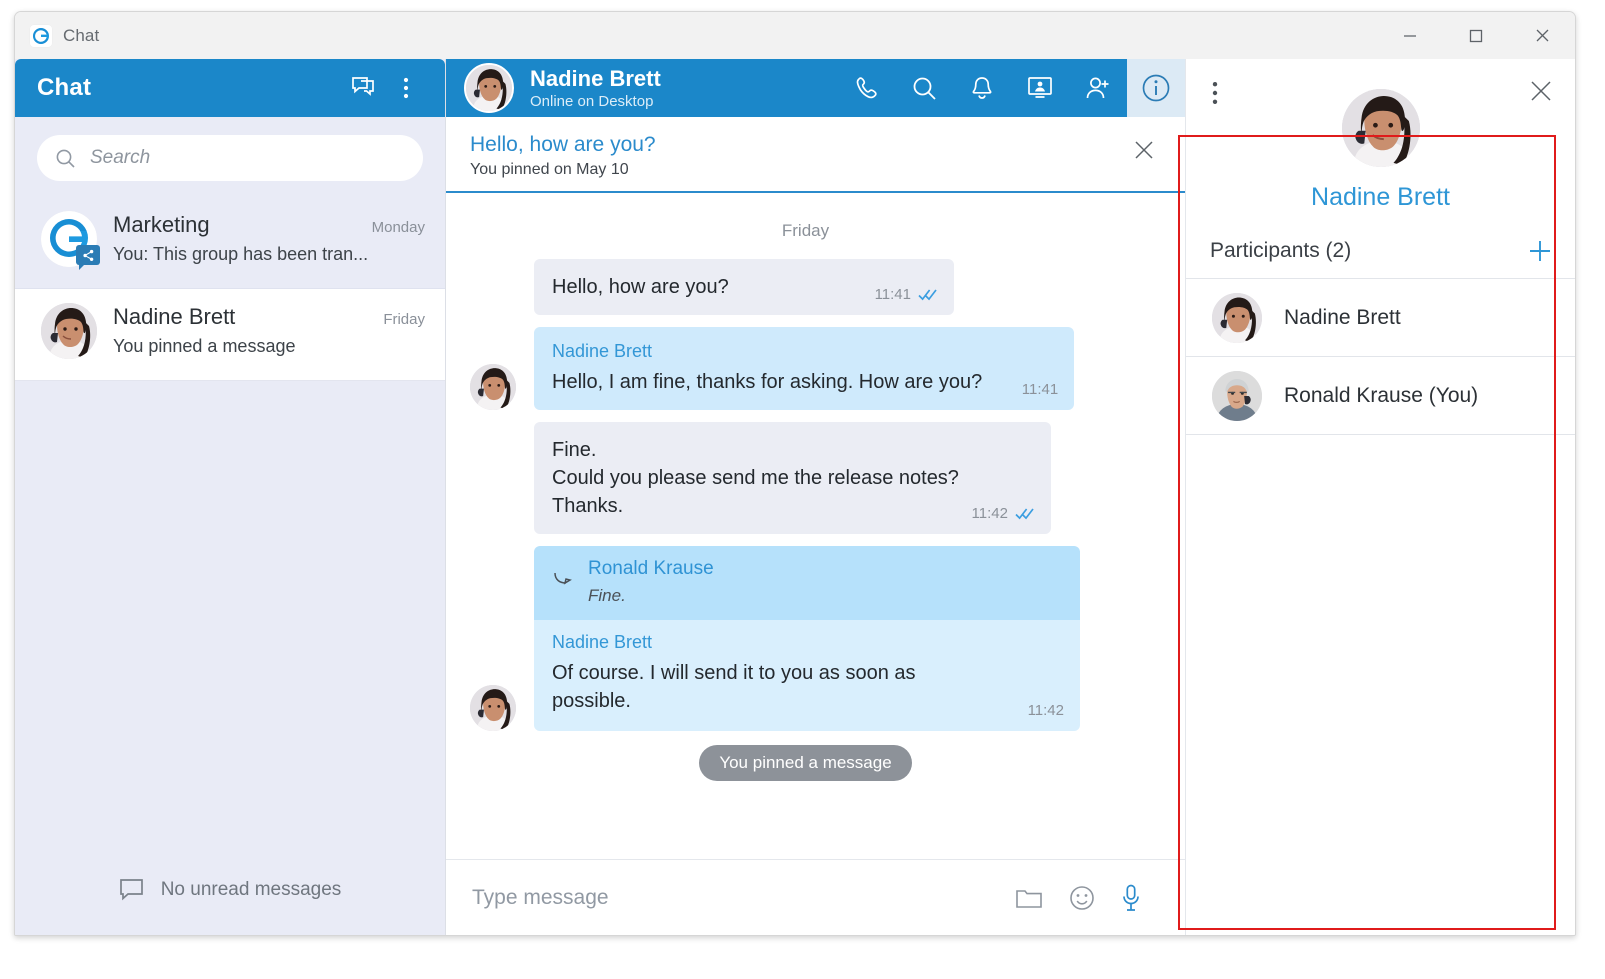  I want to click on quoted-message: Ronald Krause Fine., so click(807, 583).